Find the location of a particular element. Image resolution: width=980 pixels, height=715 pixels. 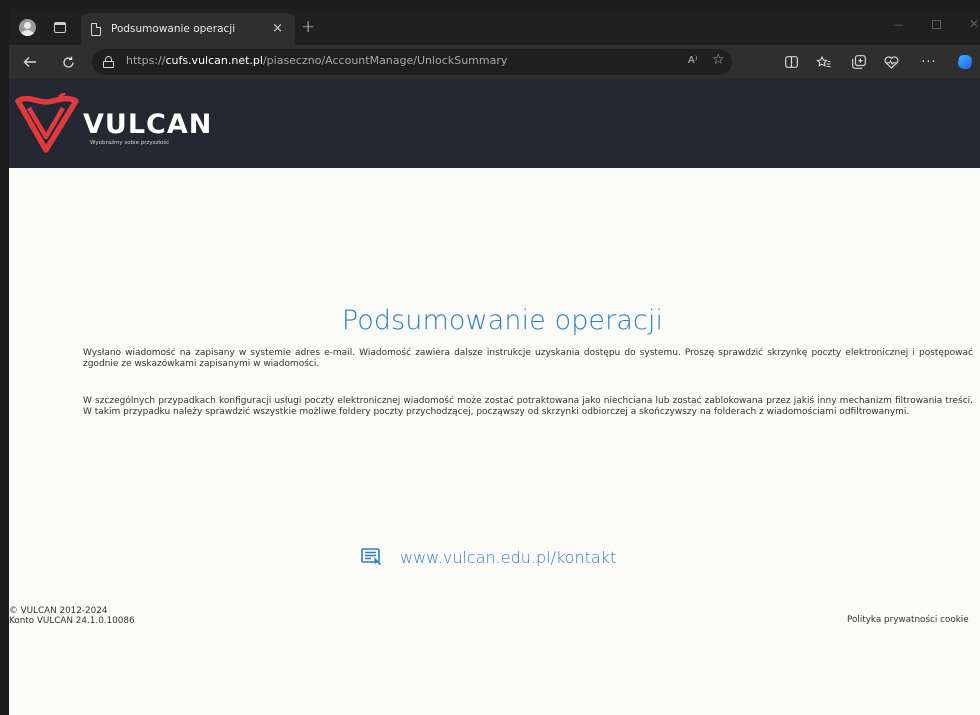

site-header: VULCAN Wyobraźmy sobie przyszłość is located at coordinates (494, 123).